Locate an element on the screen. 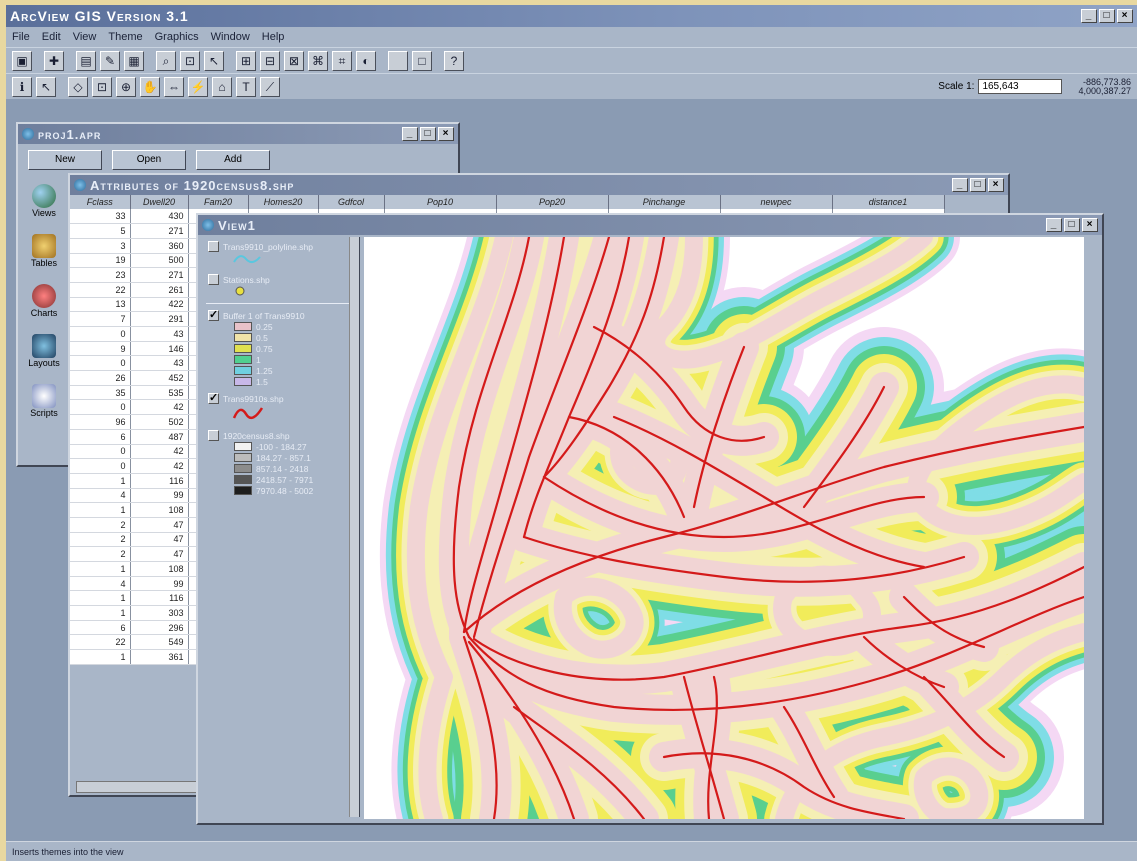 This screenshot has height=861, width=1137. cell-dwell20: 303 is located at coordinates (159, 613).